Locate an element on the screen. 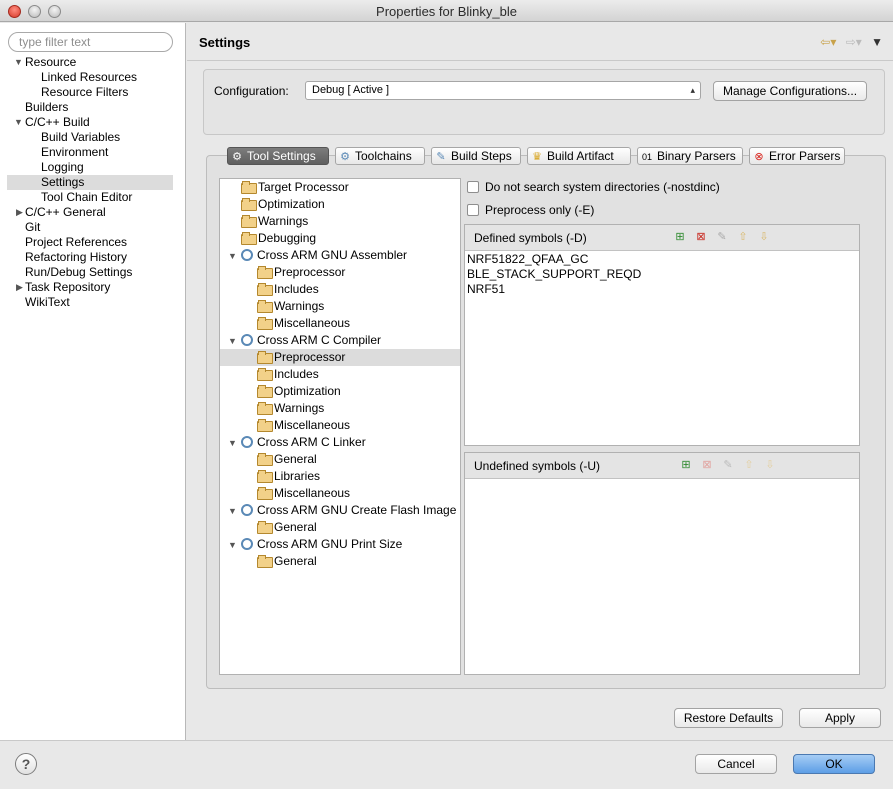 This screenshot has width=893, height=789. undefined-symbols-header: Undefined symbols (-U) ⊞ ⊠ ✎ ⇧ ⇩ is located at coordinates (662, 466).